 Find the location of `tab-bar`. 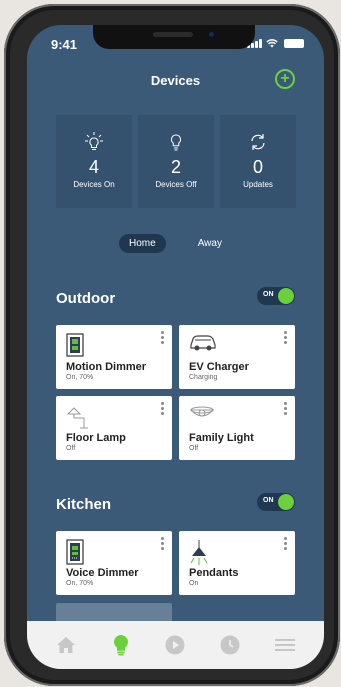

tab-bar is located at coordinates (175, 645).